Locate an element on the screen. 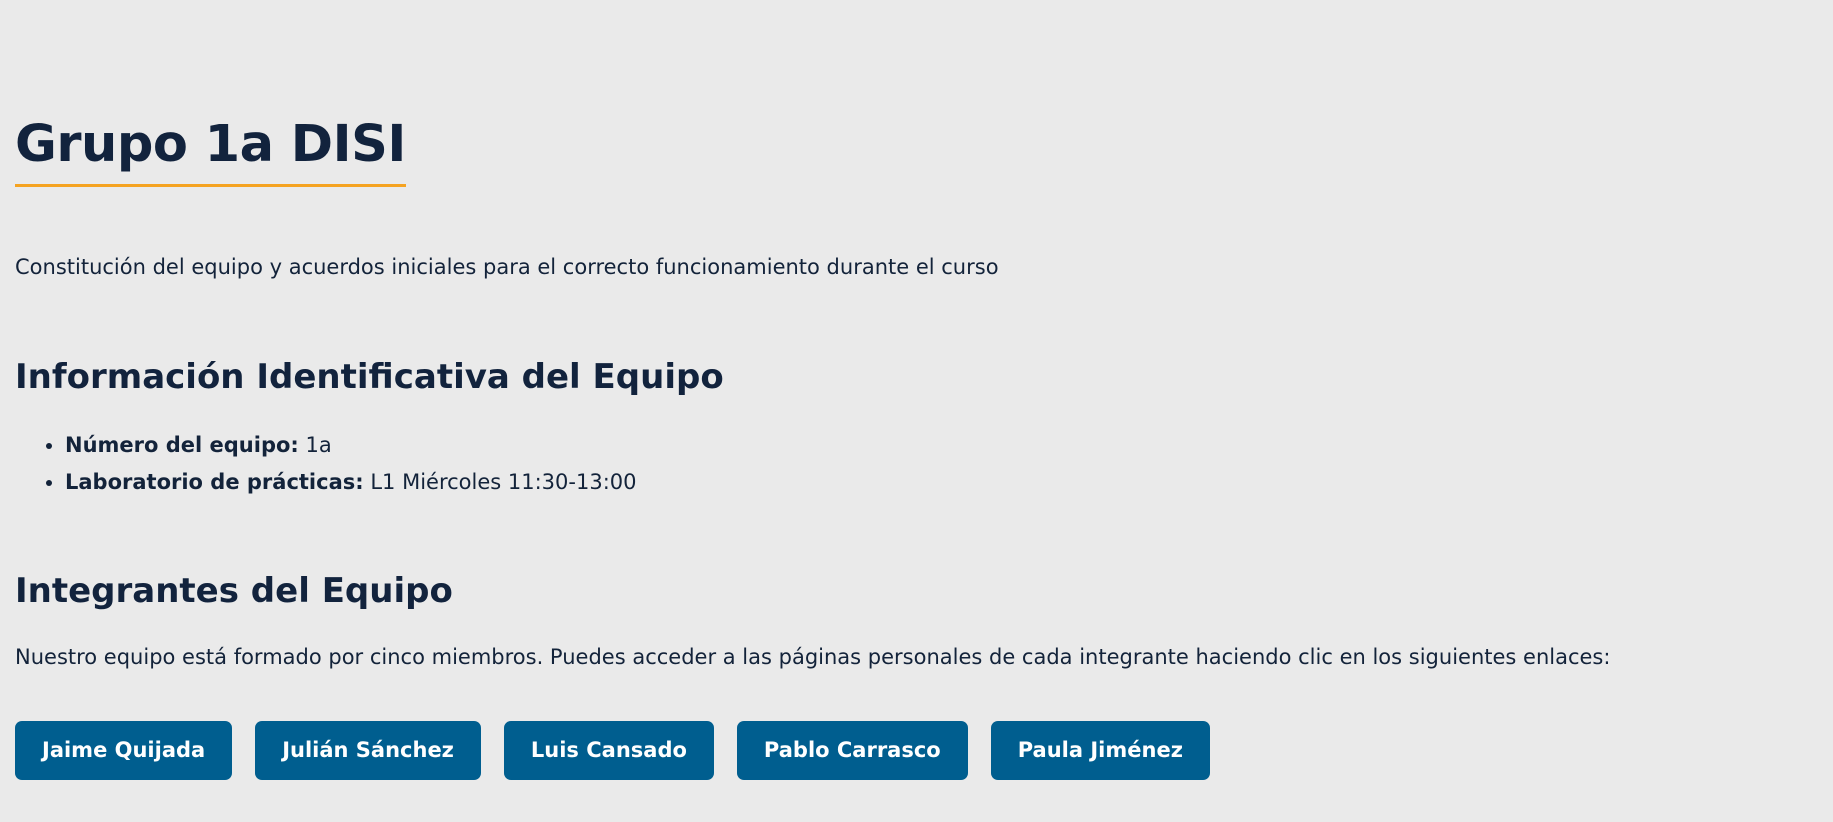 This screenshot has height=822, width=1833. info-item-value: L1 Miércoles 11:30-13:00 is located at coordinates (503, 482).